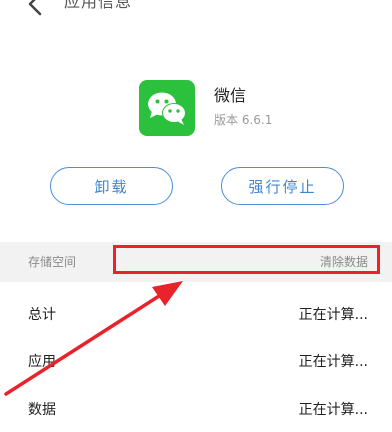  Describe the element at coordinates (52, 262) in the screenshot. I see `storage-section-label: 存储空间` at that location.